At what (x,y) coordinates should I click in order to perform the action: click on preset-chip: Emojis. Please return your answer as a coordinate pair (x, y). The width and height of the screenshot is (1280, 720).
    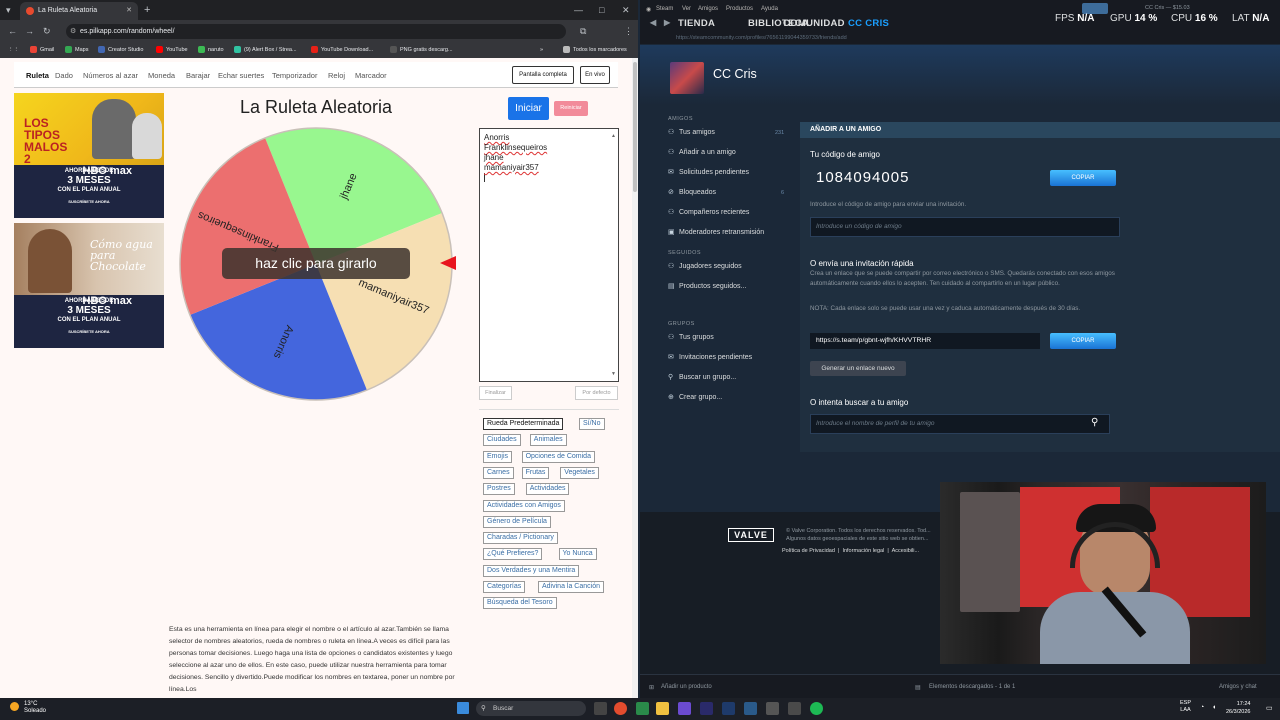
    Looking at the image, I should click on (498, 456).